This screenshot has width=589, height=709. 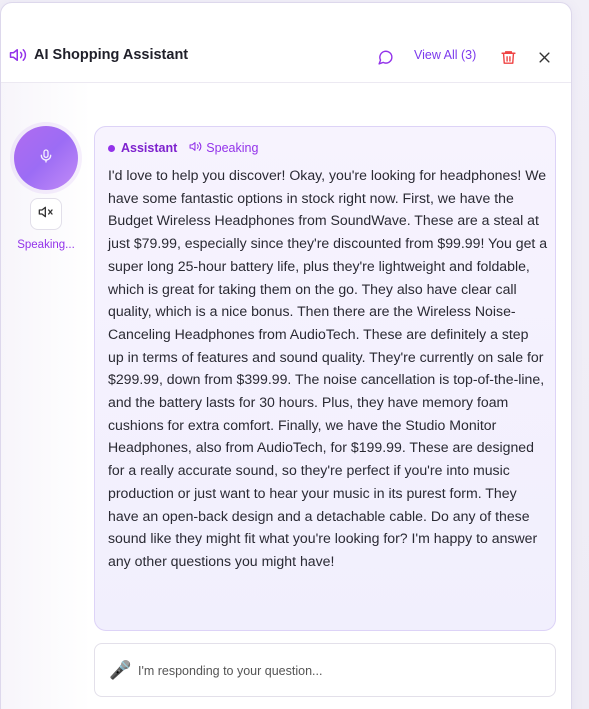 I want to click on speaking-badge: Speaking, so click(x=223, y=148).